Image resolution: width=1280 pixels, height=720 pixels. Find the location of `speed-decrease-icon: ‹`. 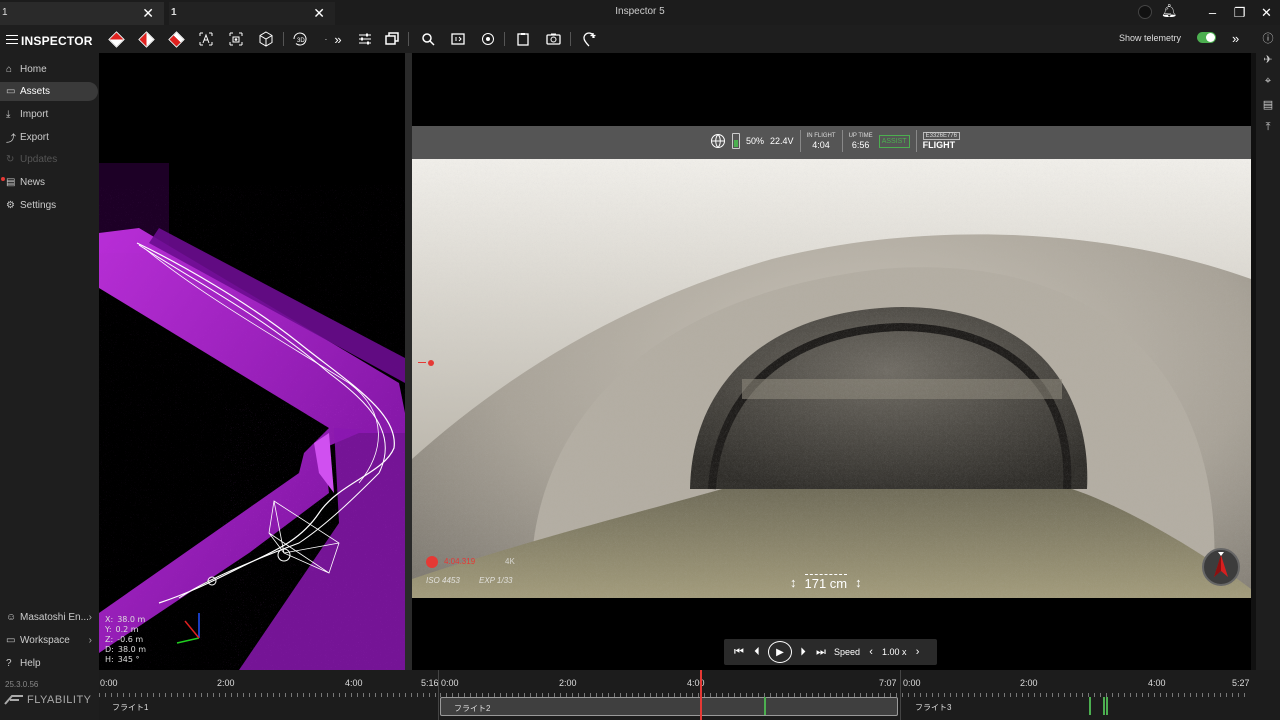

speed-decrease-icon: ‹ is located at coordinates (871, 652).